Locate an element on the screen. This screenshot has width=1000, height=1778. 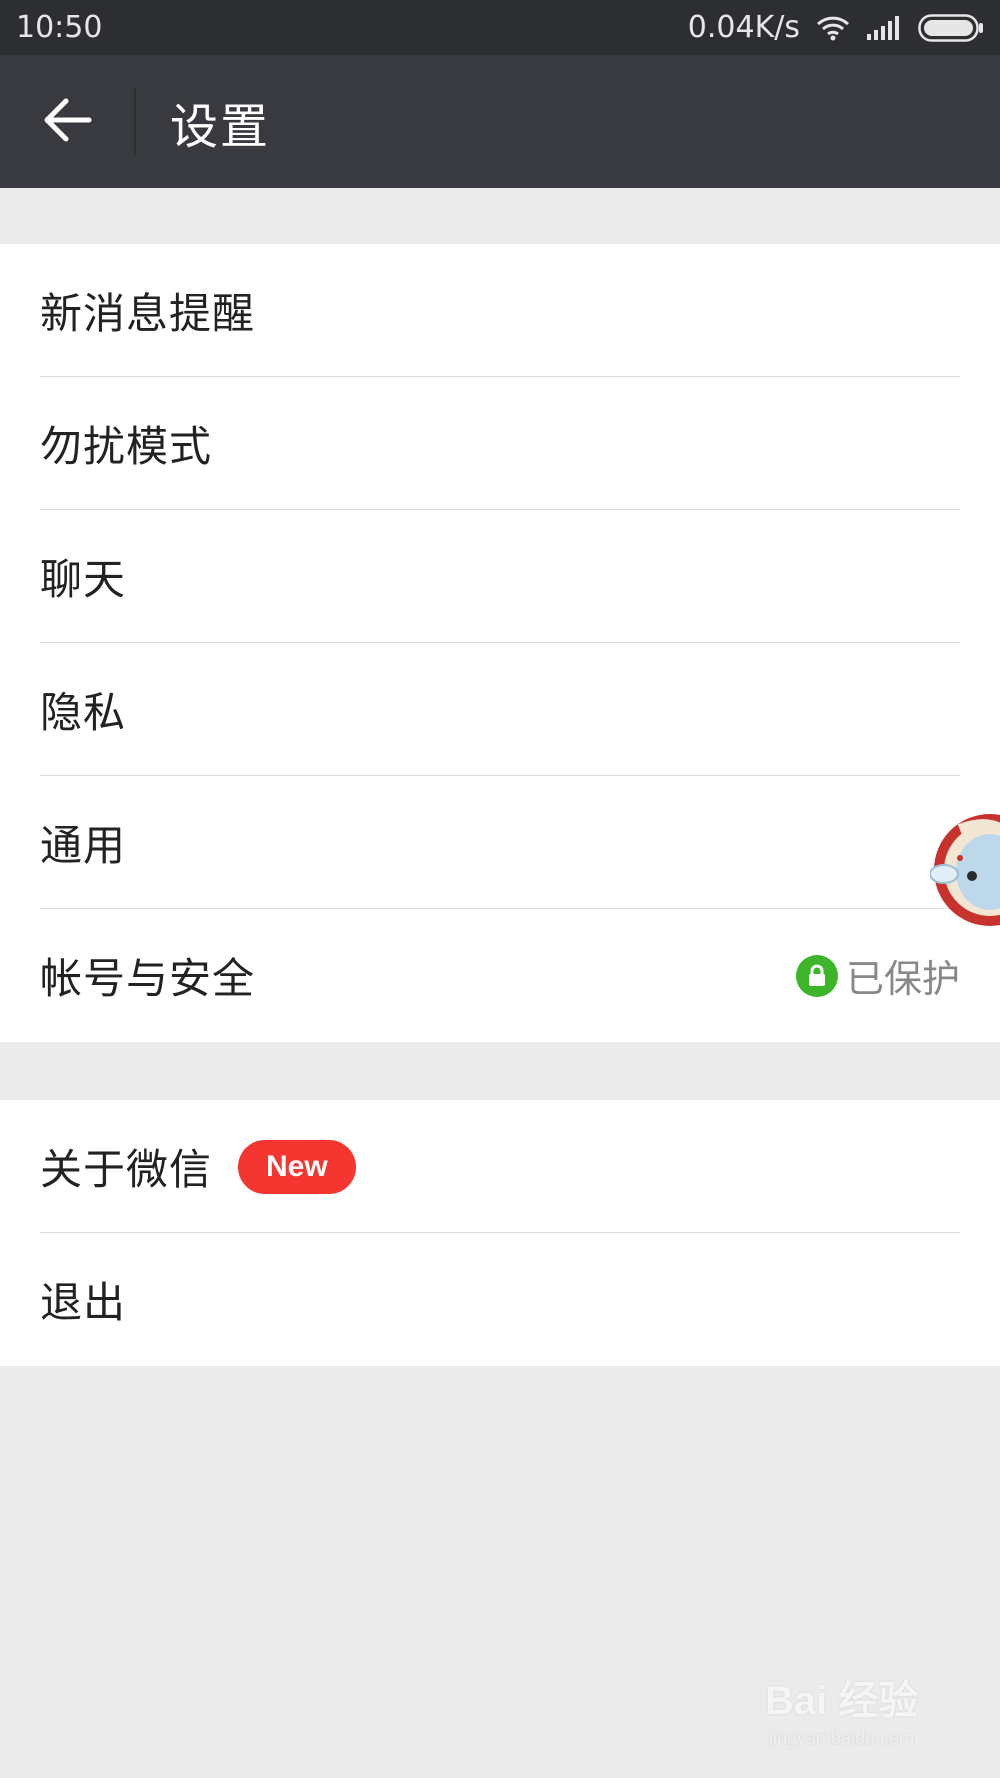
settings-item-chat: 聊天 is located at coordinates (500, 576).